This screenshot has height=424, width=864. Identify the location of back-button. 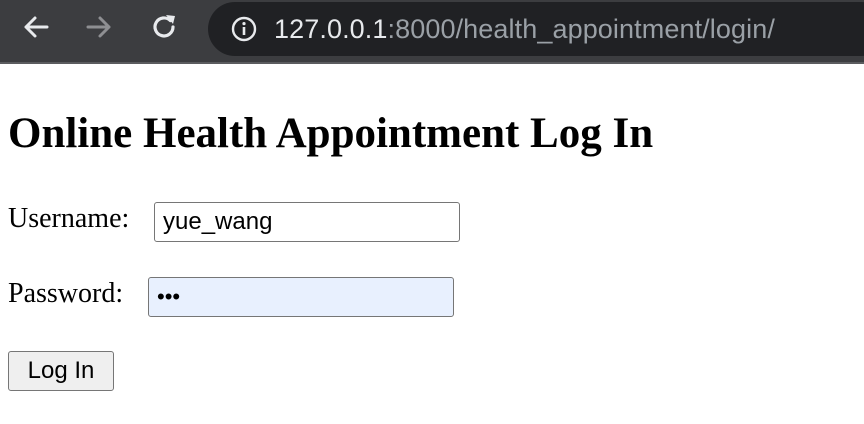
(36, 27).